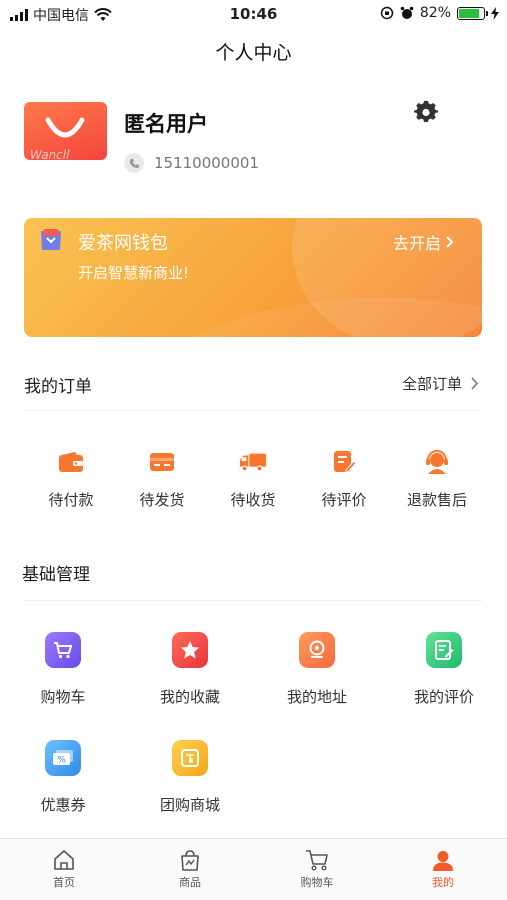 Image resolution: width=507 pixels, height=900 pixels. Describe the element at coordinates (495, 13) in the screenshot. I see `charging-icon` at that location.